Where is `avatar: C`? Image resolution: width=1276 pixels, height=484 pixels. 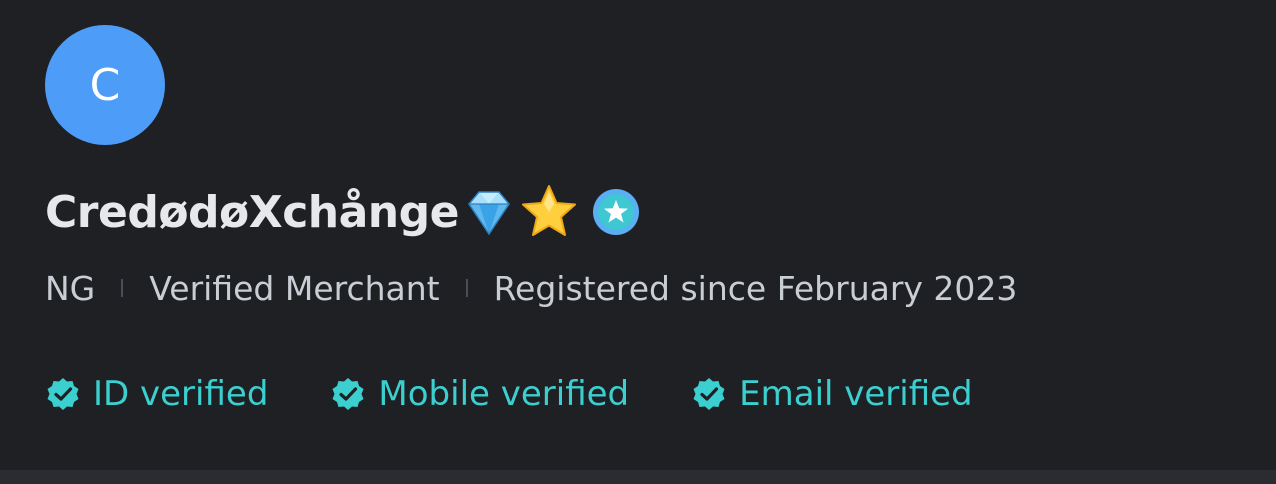 avatar: C is located at coordinates (105, 85).